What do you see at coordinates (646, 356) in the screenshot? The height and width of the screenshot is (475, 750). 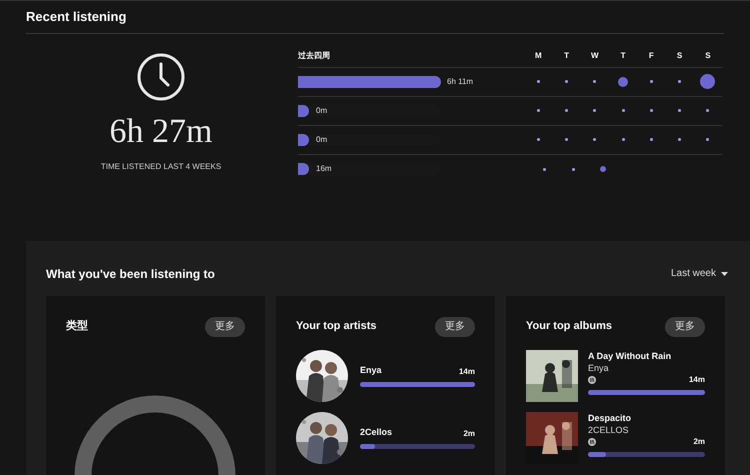 I see `album-title: A Day Without Rain` at bounding box center [646, 356].